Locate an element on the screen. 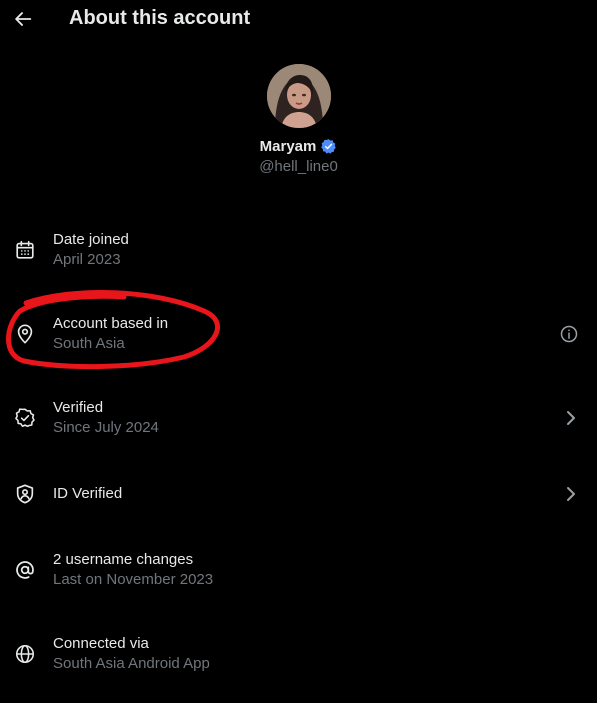  info-icon is located at coordinates (569, 334).